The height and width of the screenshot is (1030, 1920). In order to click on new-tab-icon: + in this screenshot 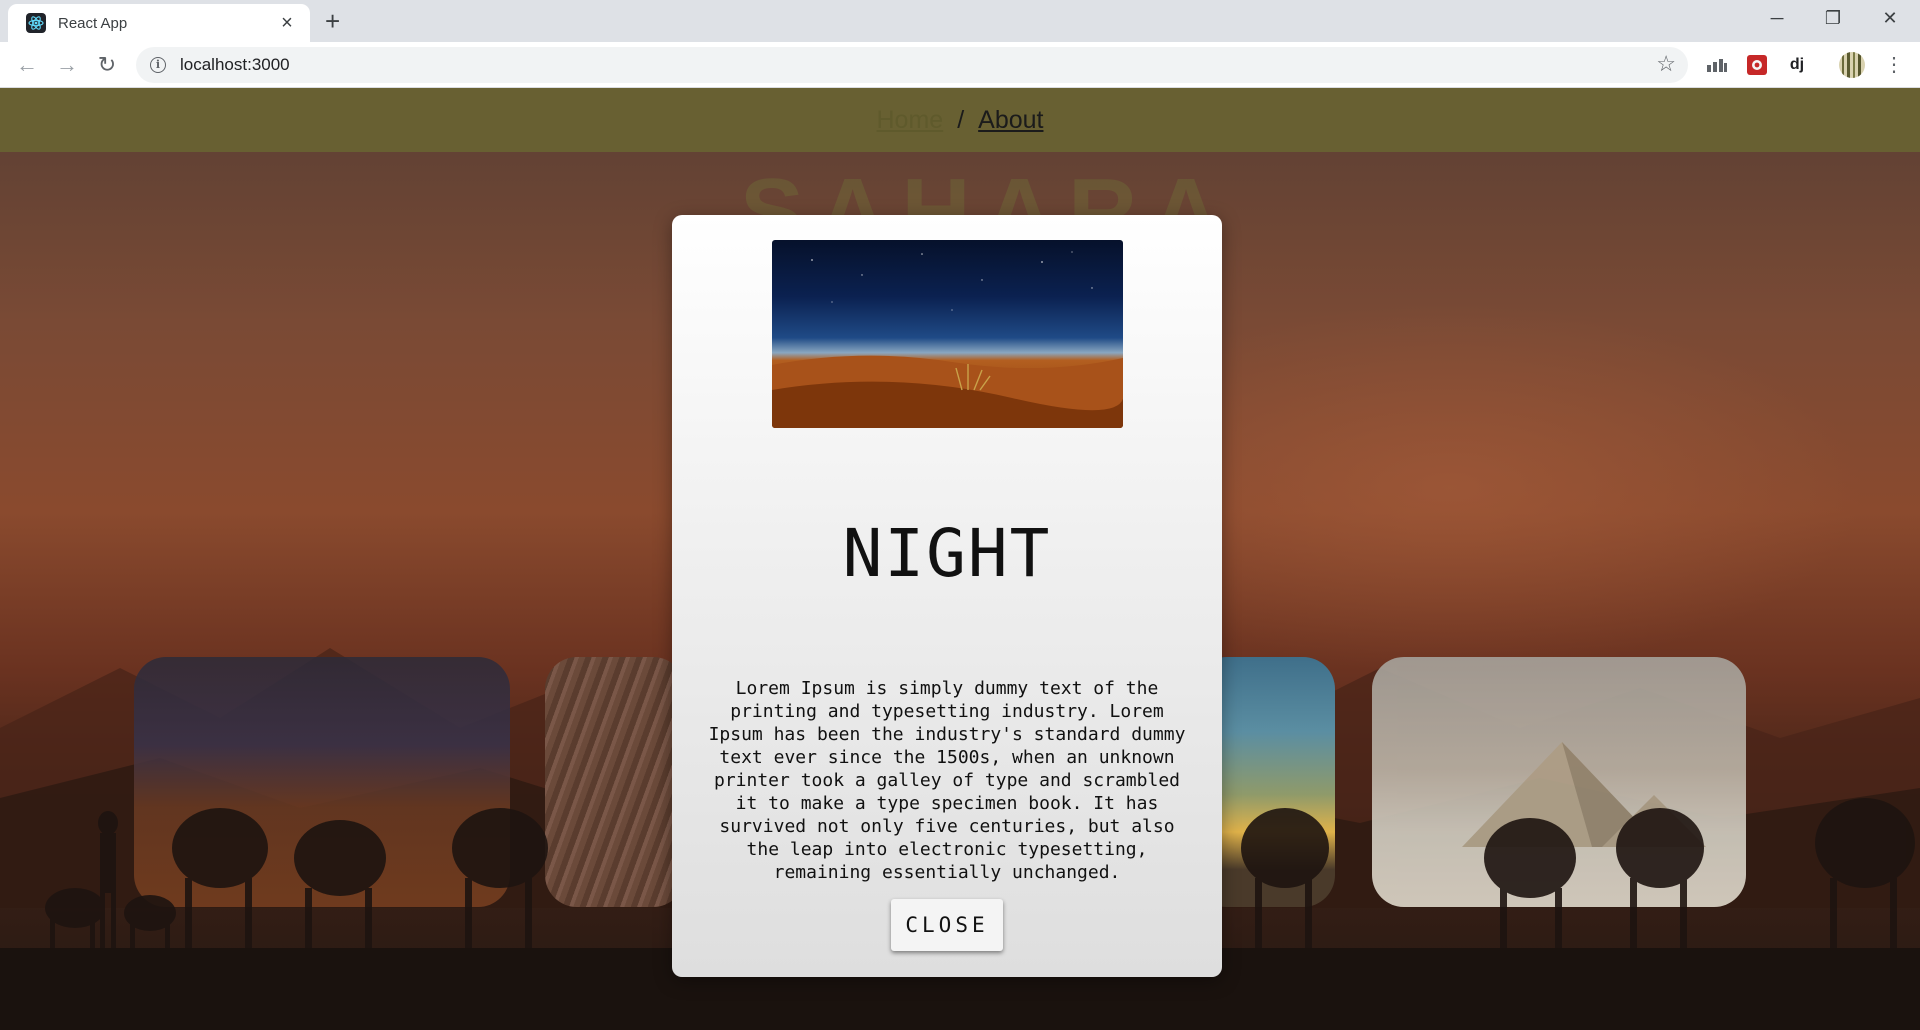, I will do `click(332, 21)`.